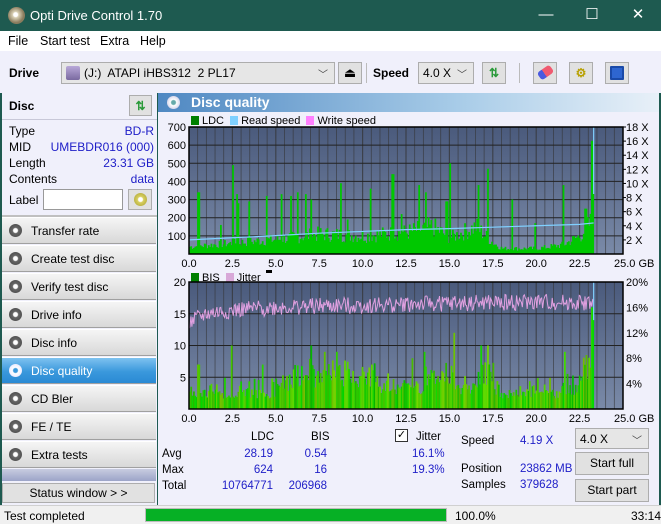 The width and height of the screenshot is (661, 524). I want to click on save-icon, so click(617, 73).